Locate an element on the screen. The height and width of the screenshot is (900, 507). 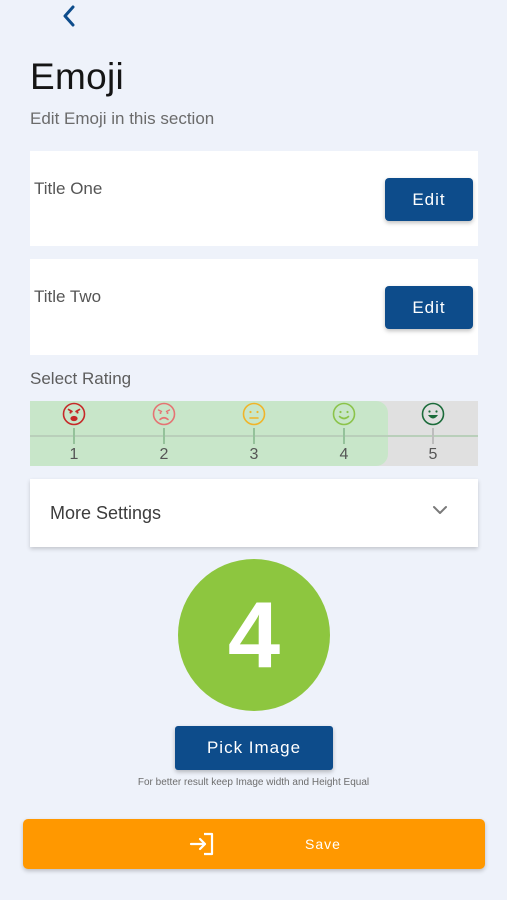
sad-face-icon is located at coordinates (164, 414).